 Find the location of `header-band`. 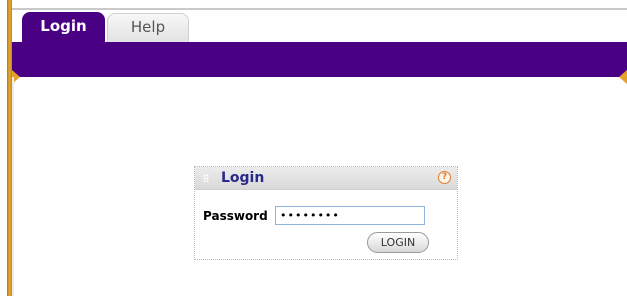

header-band is located at coordinates (319, 59).